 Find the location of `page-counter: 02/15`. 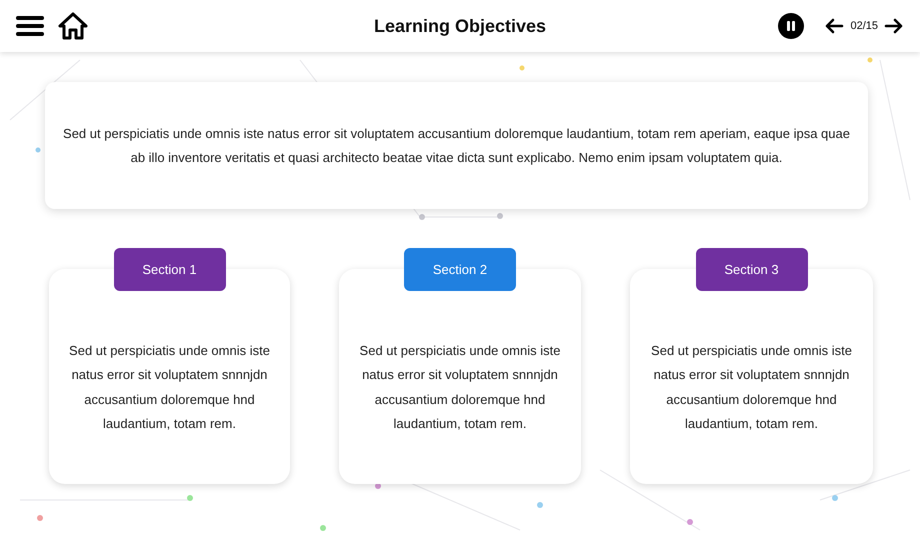

page-counter: 02/15 is located at coordinates (864, 26).